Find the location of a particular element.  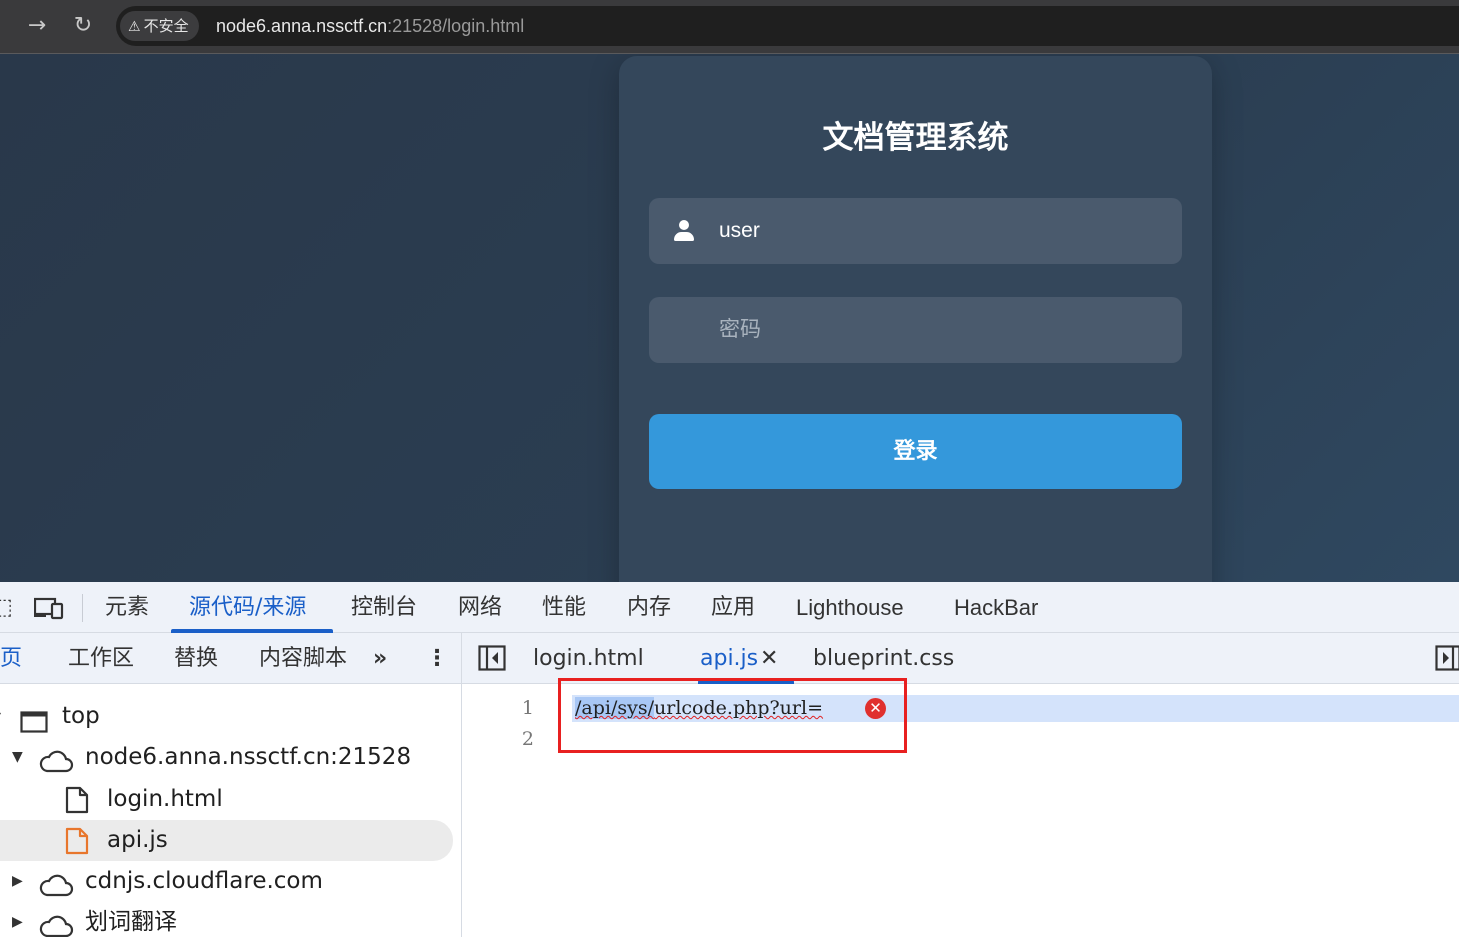

file-tab-blueprint-css: blueprint.css is located at coordinates (883, 658).